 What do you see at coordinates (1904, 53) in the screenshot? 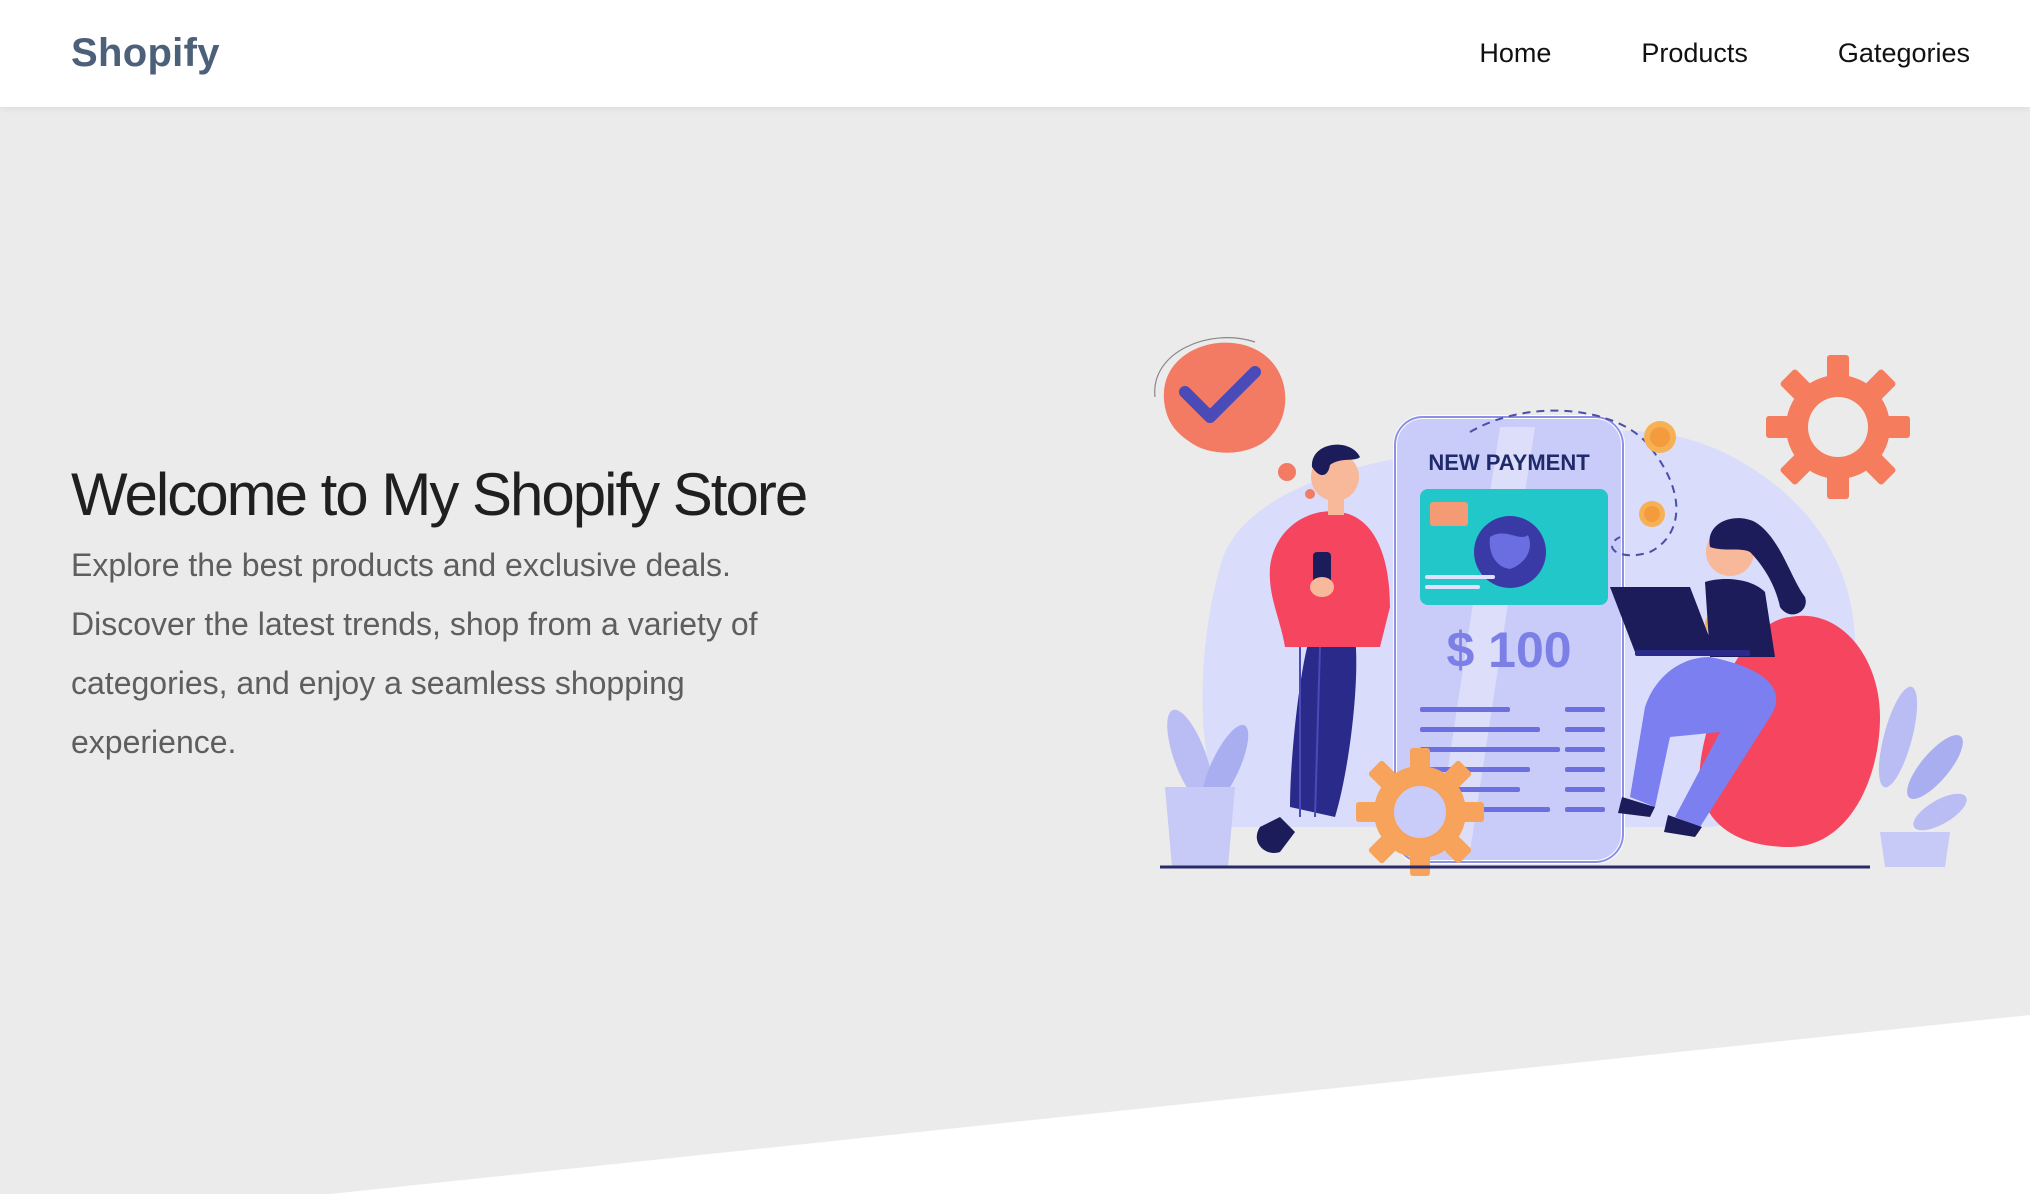
I see `nav-link-categories: Gategories` at bounding box center [1904, 53].